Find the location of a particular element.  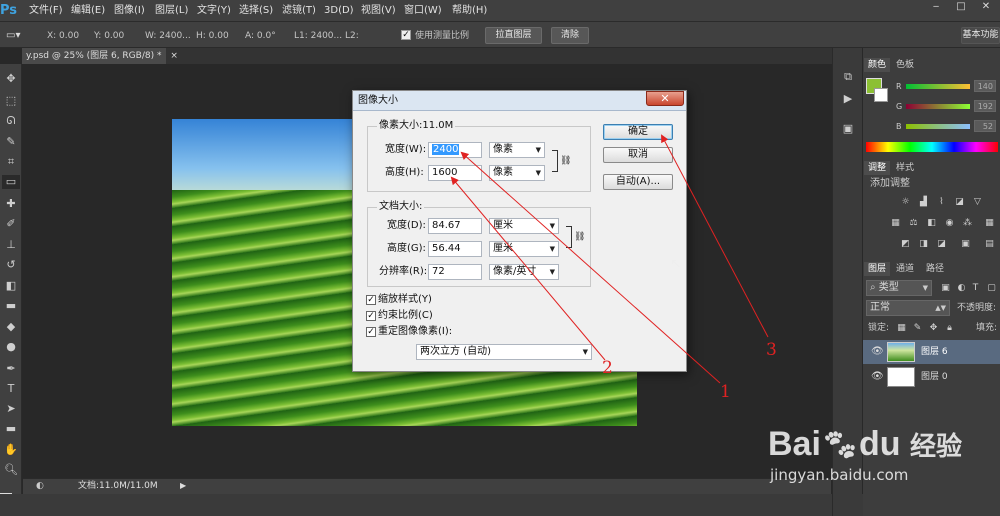

watermark-brand-2: du is located at coordinates (880, 444).